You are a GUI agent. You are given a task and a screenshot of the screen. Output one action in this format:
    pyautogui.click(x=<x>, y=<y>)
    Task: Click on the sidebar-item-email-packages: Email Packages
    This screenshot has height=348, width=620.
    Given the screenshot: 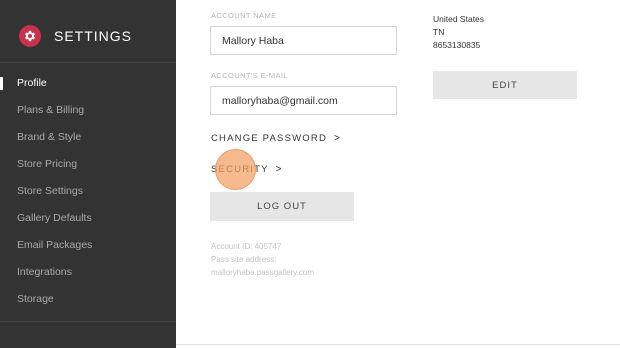 What is the action you would take?
    pyautogui.click(x=88, y=245)
    